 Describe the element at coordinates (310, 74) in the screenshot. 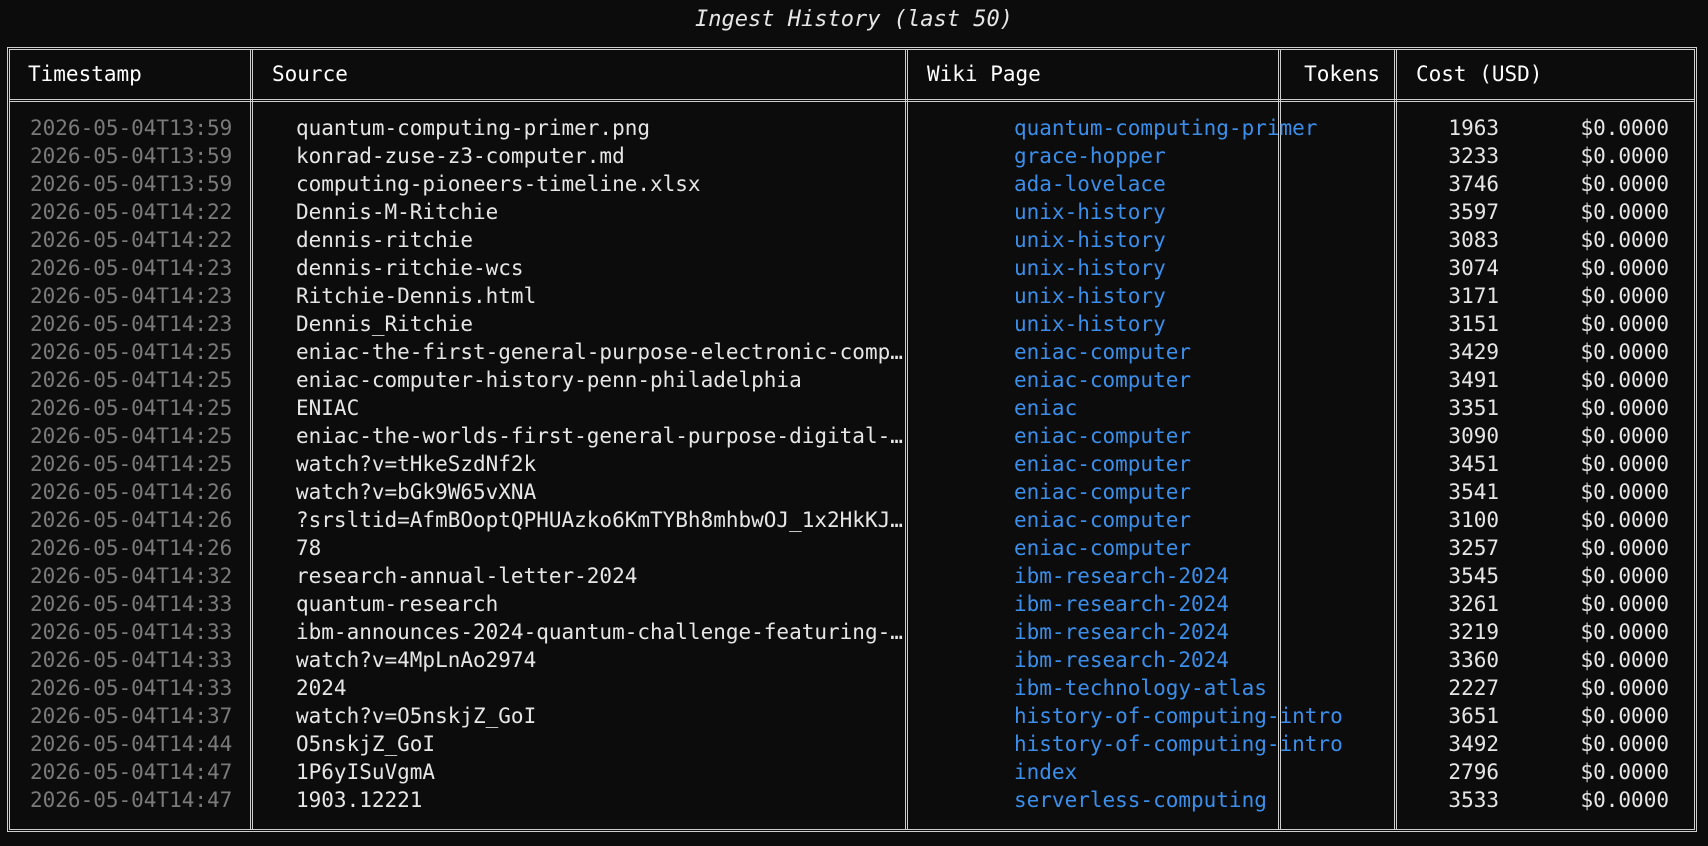

I see `header-source: Source` at that location.